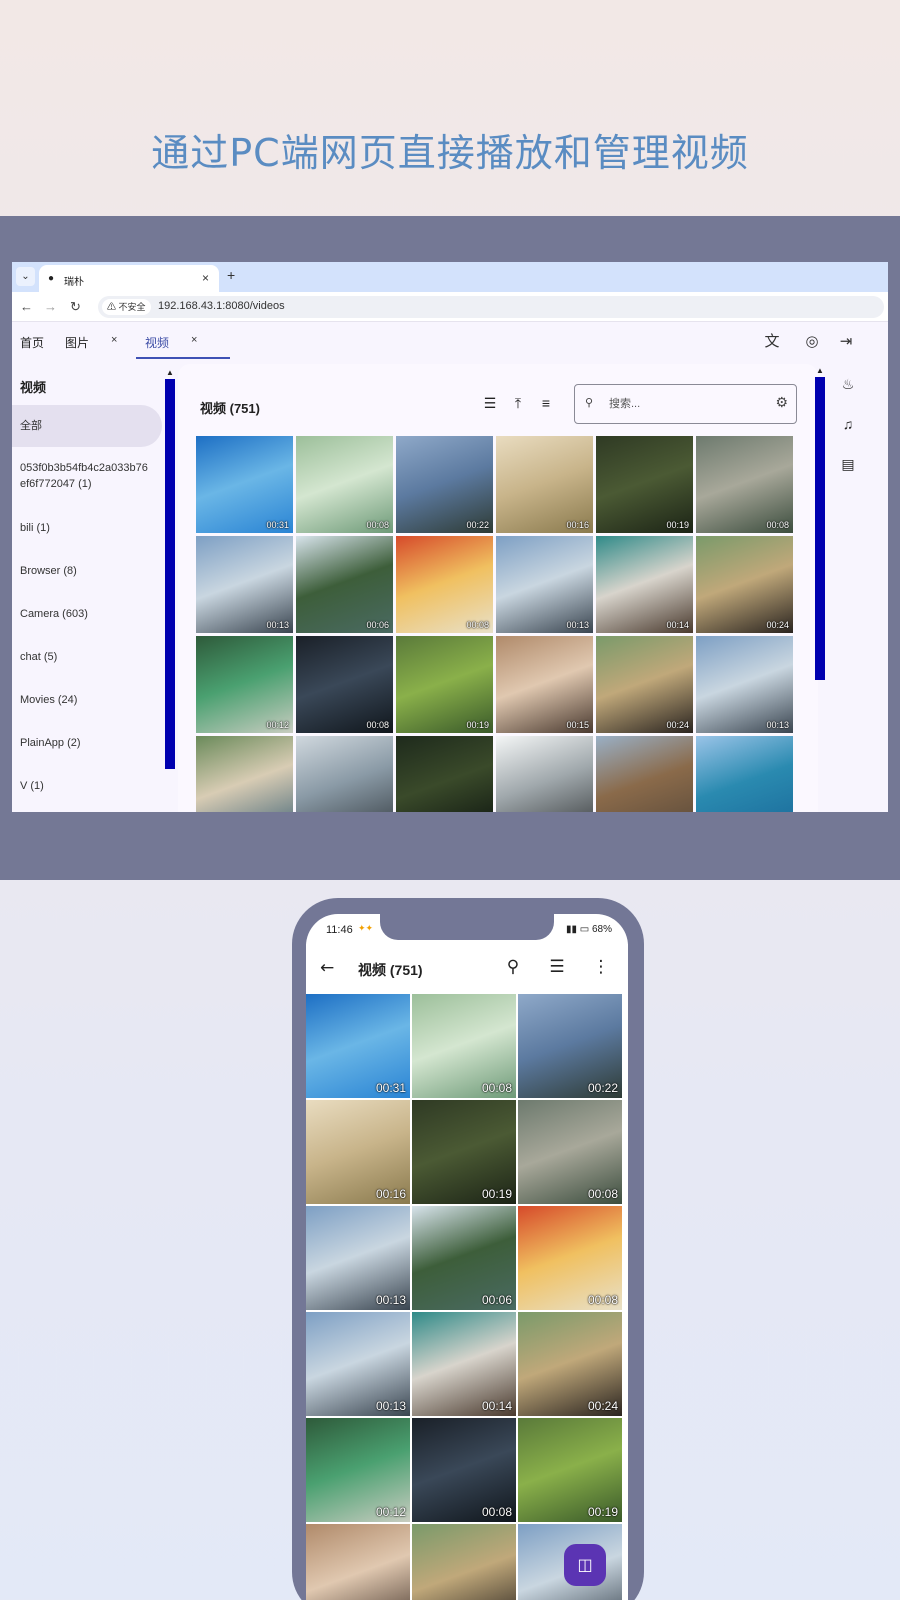 Image resolution: width=900 pixels, height=1600 pixels. Describe the element at coordinates (170, 574) in the screenshot. I see `sidebar-scrollbar` at that location.